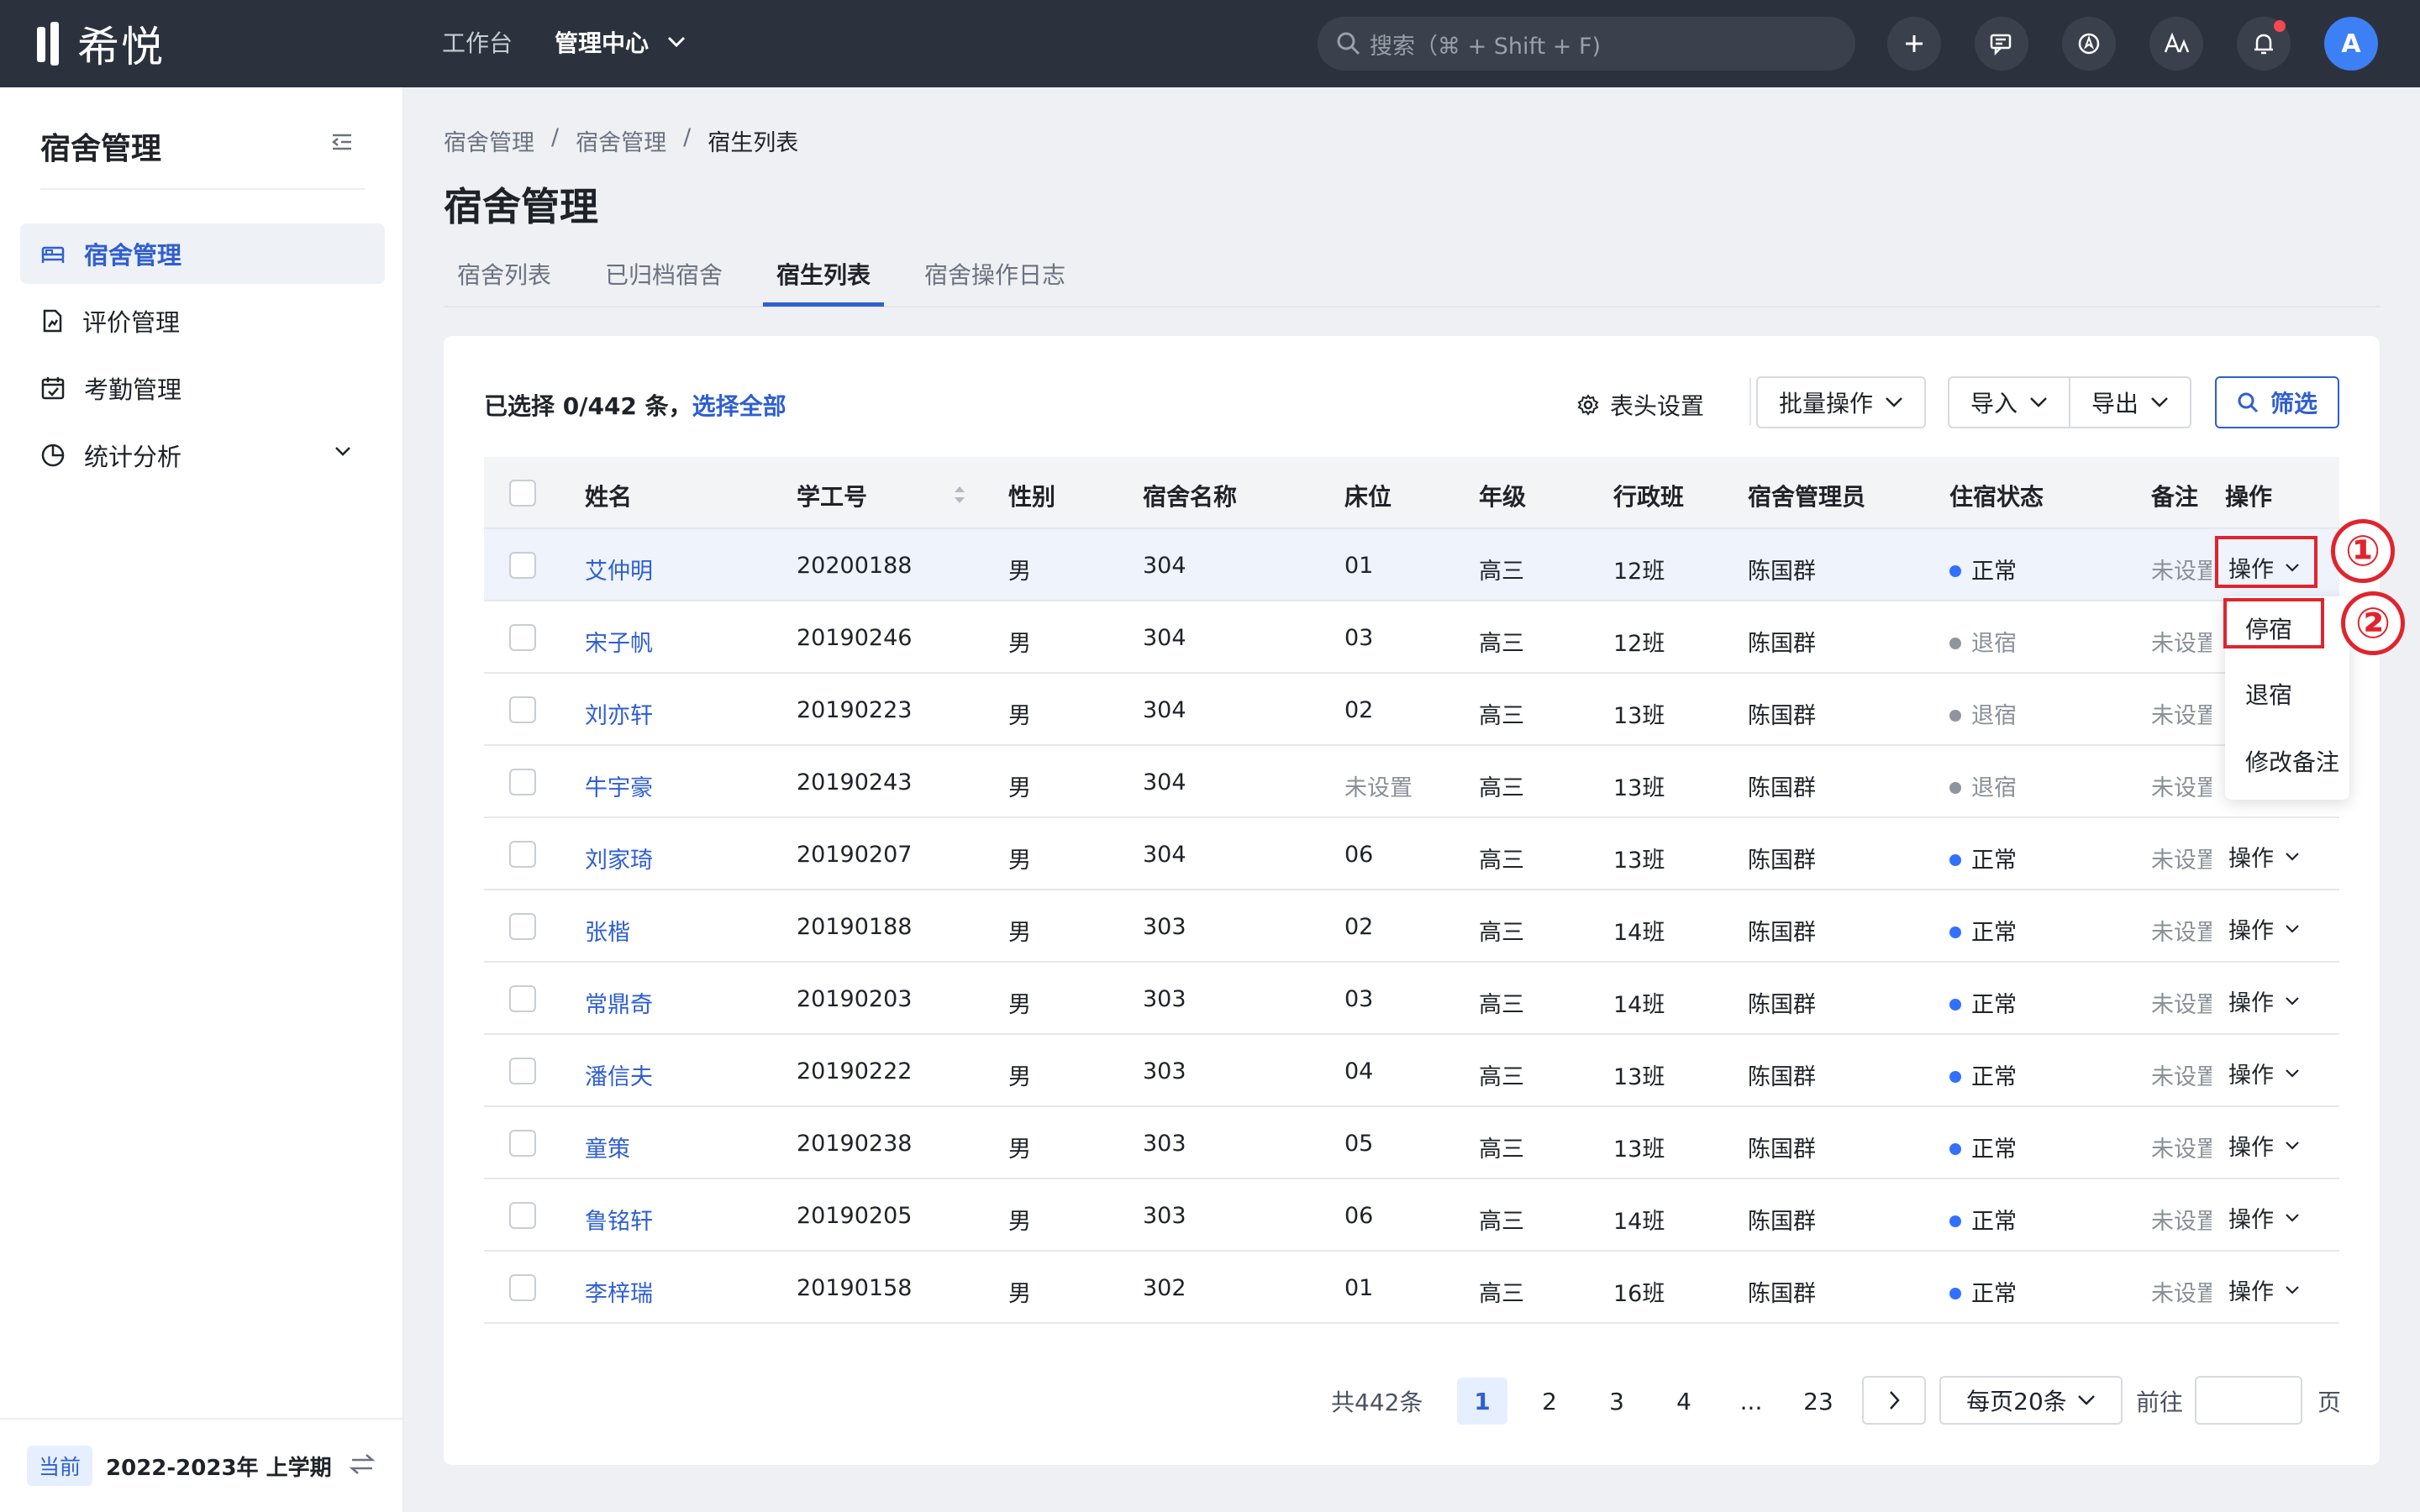 The image size is (2420, 1512). What do you see at coordinates (1617, 1401) in the screenshot?
I see `page-button: 3` at bounding box center [1617, 1401].